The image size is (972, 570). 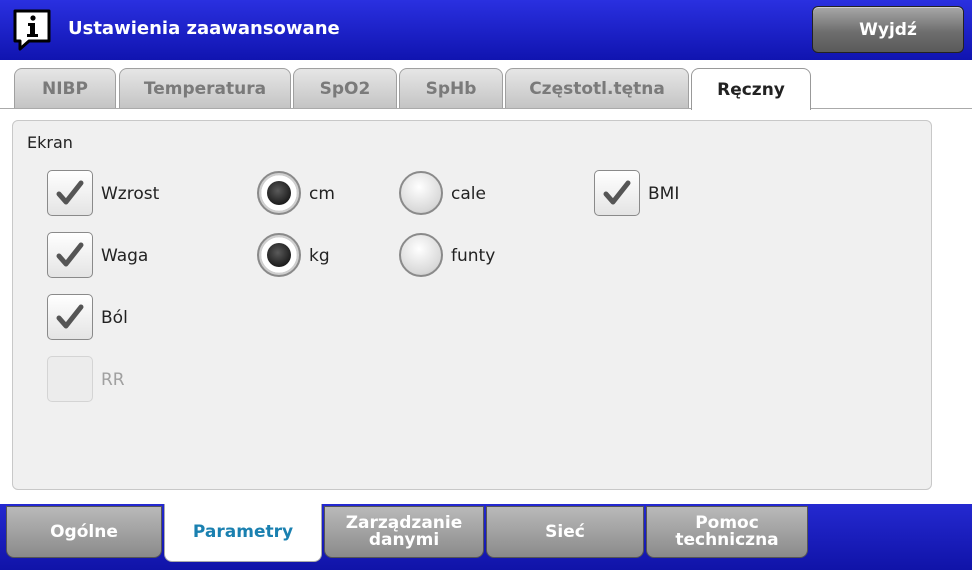 What do you see at coordinates (114, 318) in the screenshot?
I see `bol-label: Ból` at bounding box center [114, 318].